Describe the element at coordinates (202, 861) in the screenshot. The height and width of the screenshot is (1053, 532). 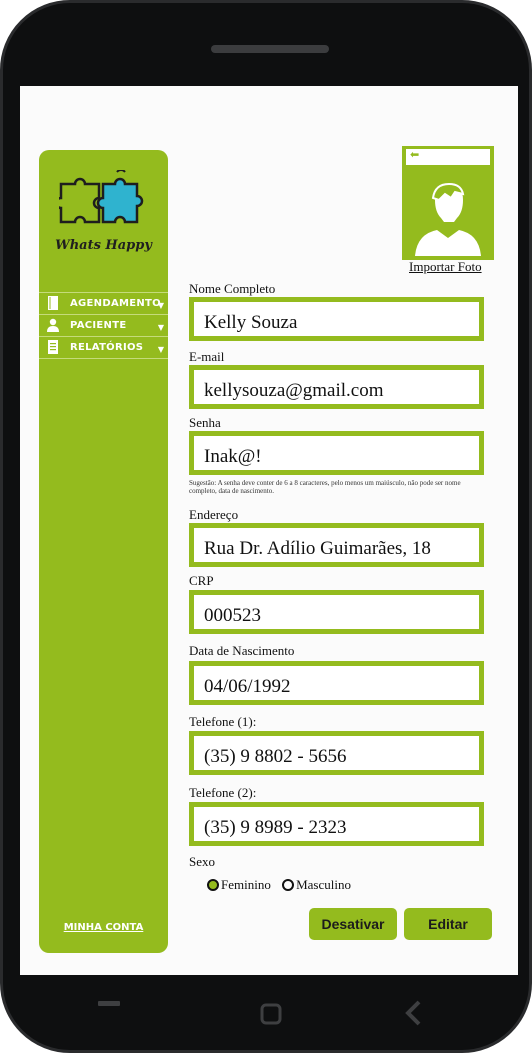
I see `sex-label: Sexo` at that location.